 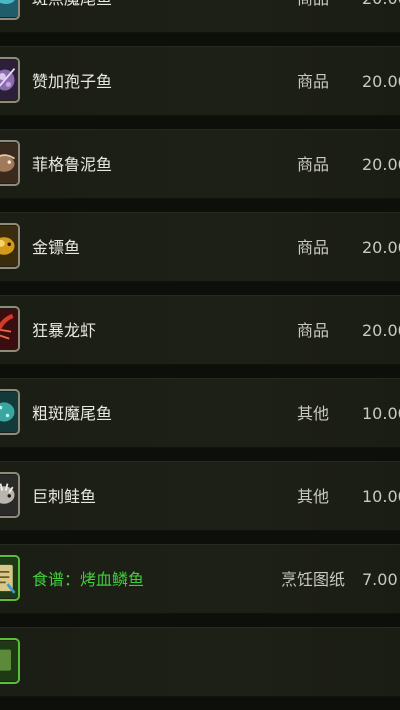 What do you see at coordinates (200, 330) in the screenshot?
I see `list-item: 狂暴龙虾 商品 20.00` at bounding box center [200, 330].